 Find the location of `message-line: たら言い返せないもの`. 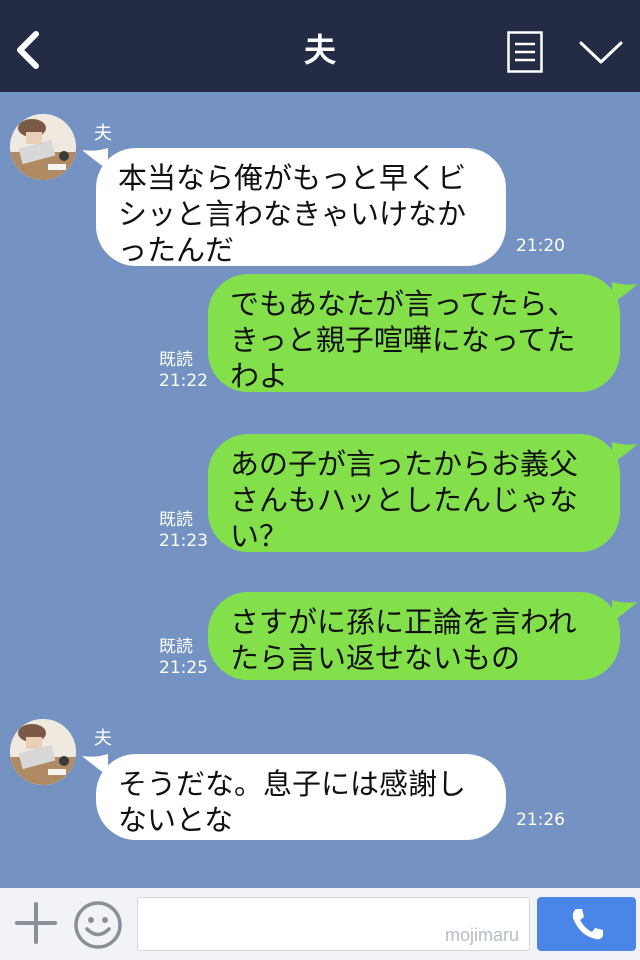

message-line: たら言い返せないもの is located at coordinates (375, 658).